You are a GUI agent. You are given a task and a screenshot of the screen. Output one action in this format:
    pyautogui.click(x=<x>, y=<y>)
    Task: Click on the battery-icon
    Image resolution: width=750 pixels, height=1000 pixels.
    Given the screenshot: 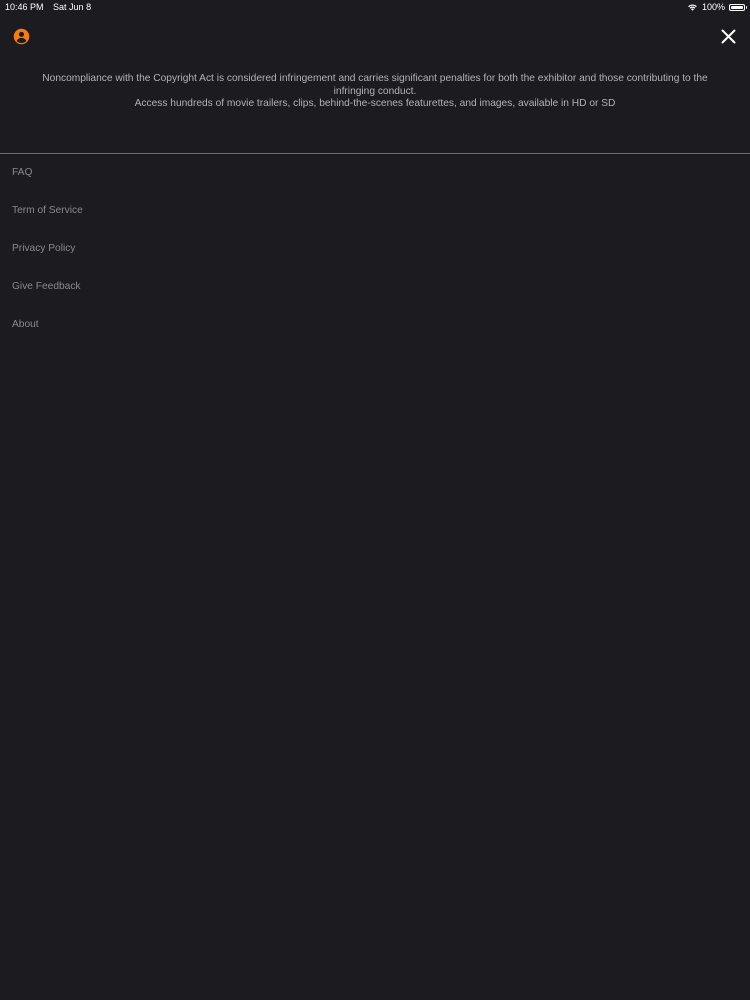 What is the action you would take?
    pyautogui.click(x=738, y=7)
    